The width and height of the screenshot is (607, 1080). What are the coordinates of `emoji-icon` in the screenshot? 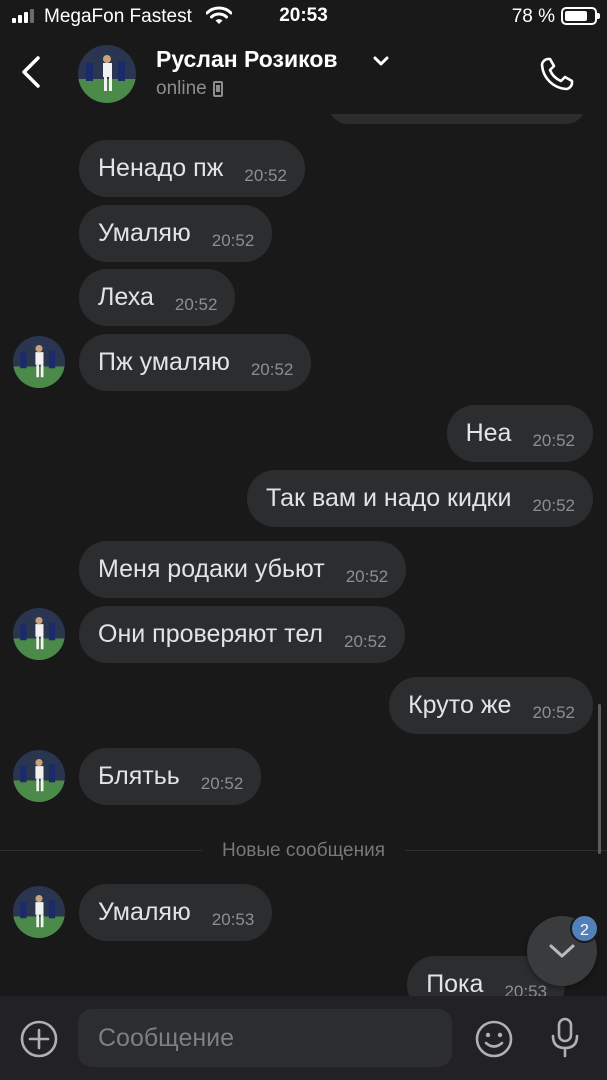 It's located at (494, 1039).